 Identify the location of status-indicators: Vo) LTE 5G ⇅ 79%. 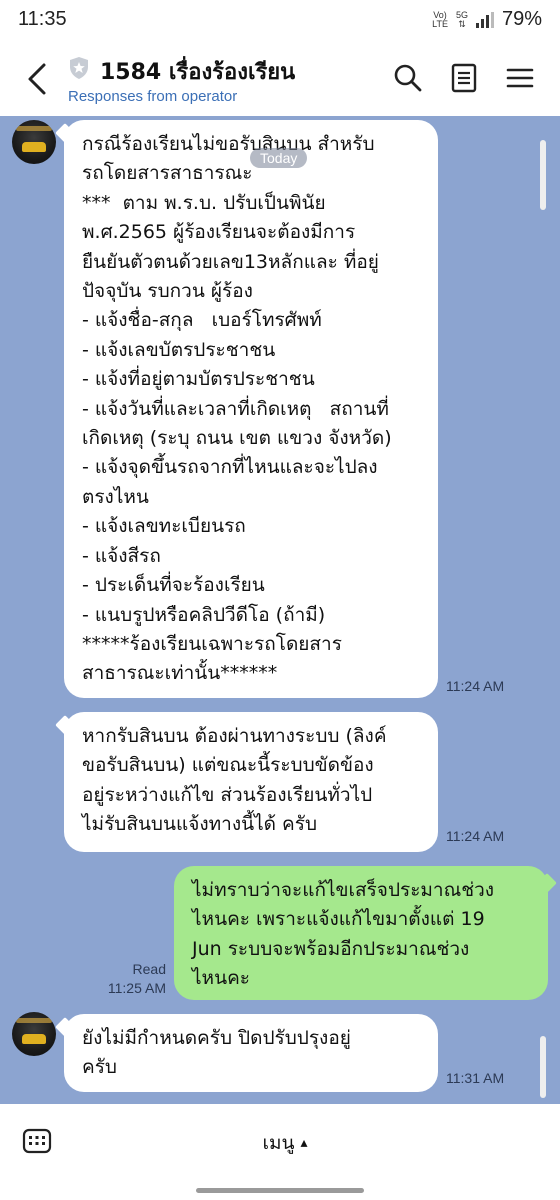
(487, 19).